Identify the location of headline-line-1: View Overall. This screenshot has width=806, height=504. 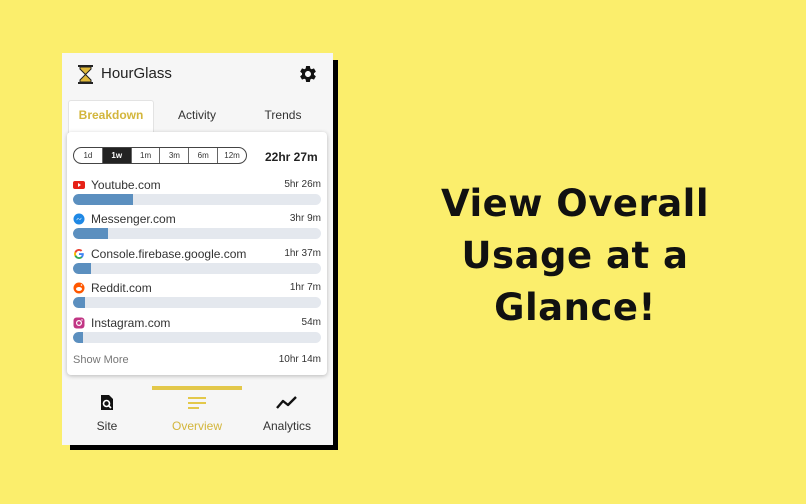
(575, 203).